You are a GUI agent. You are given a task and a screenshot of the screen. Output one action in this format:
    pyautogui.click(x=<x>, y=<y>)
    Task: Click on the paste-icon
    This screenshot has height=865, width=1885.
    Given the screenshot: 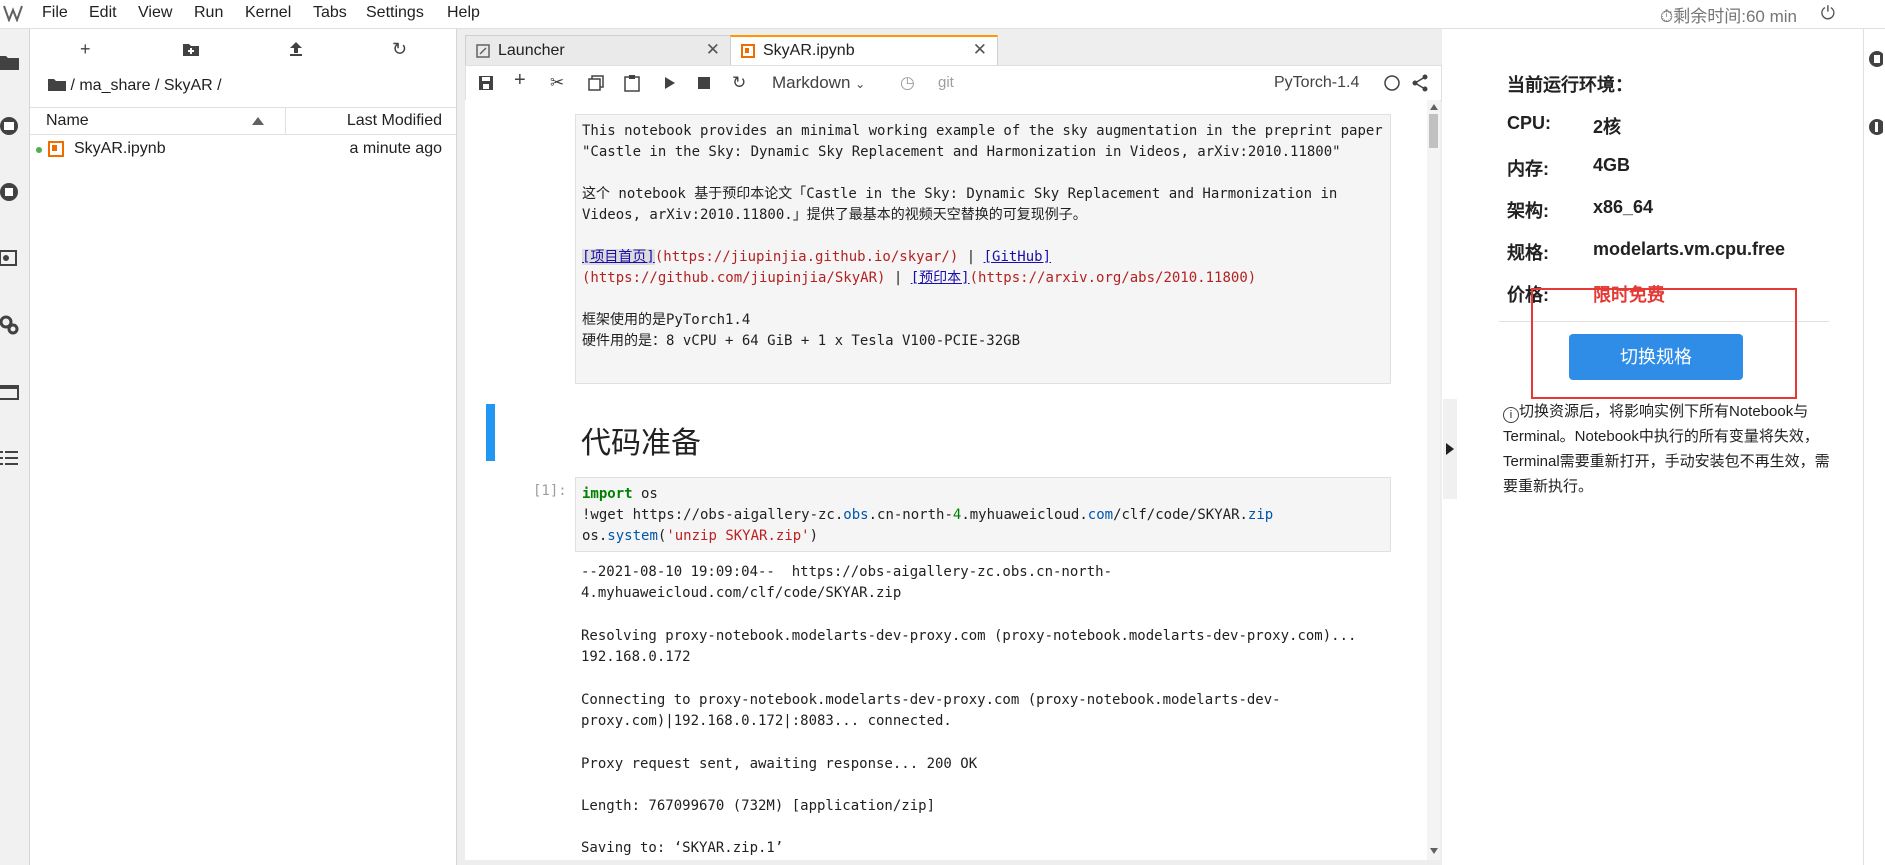 What is the action you would take?
    pyautogui.click(x=632, y=83)
    